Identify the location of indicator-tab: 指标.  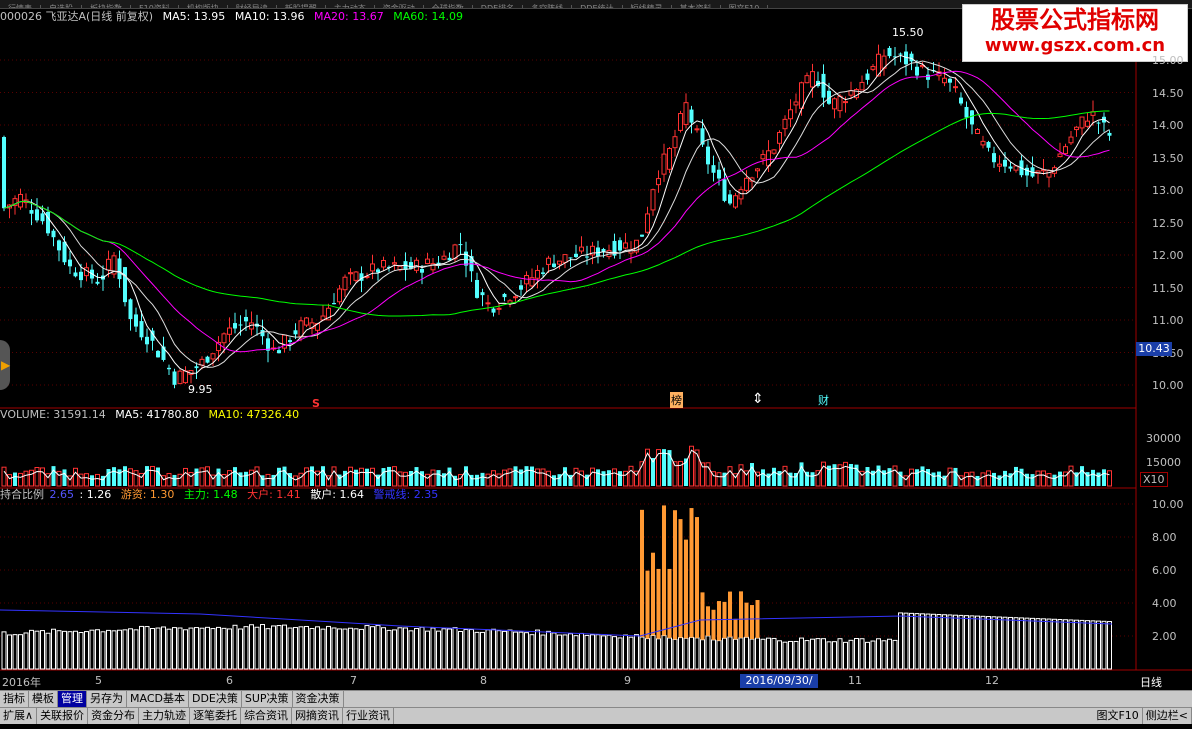
(14, 699).